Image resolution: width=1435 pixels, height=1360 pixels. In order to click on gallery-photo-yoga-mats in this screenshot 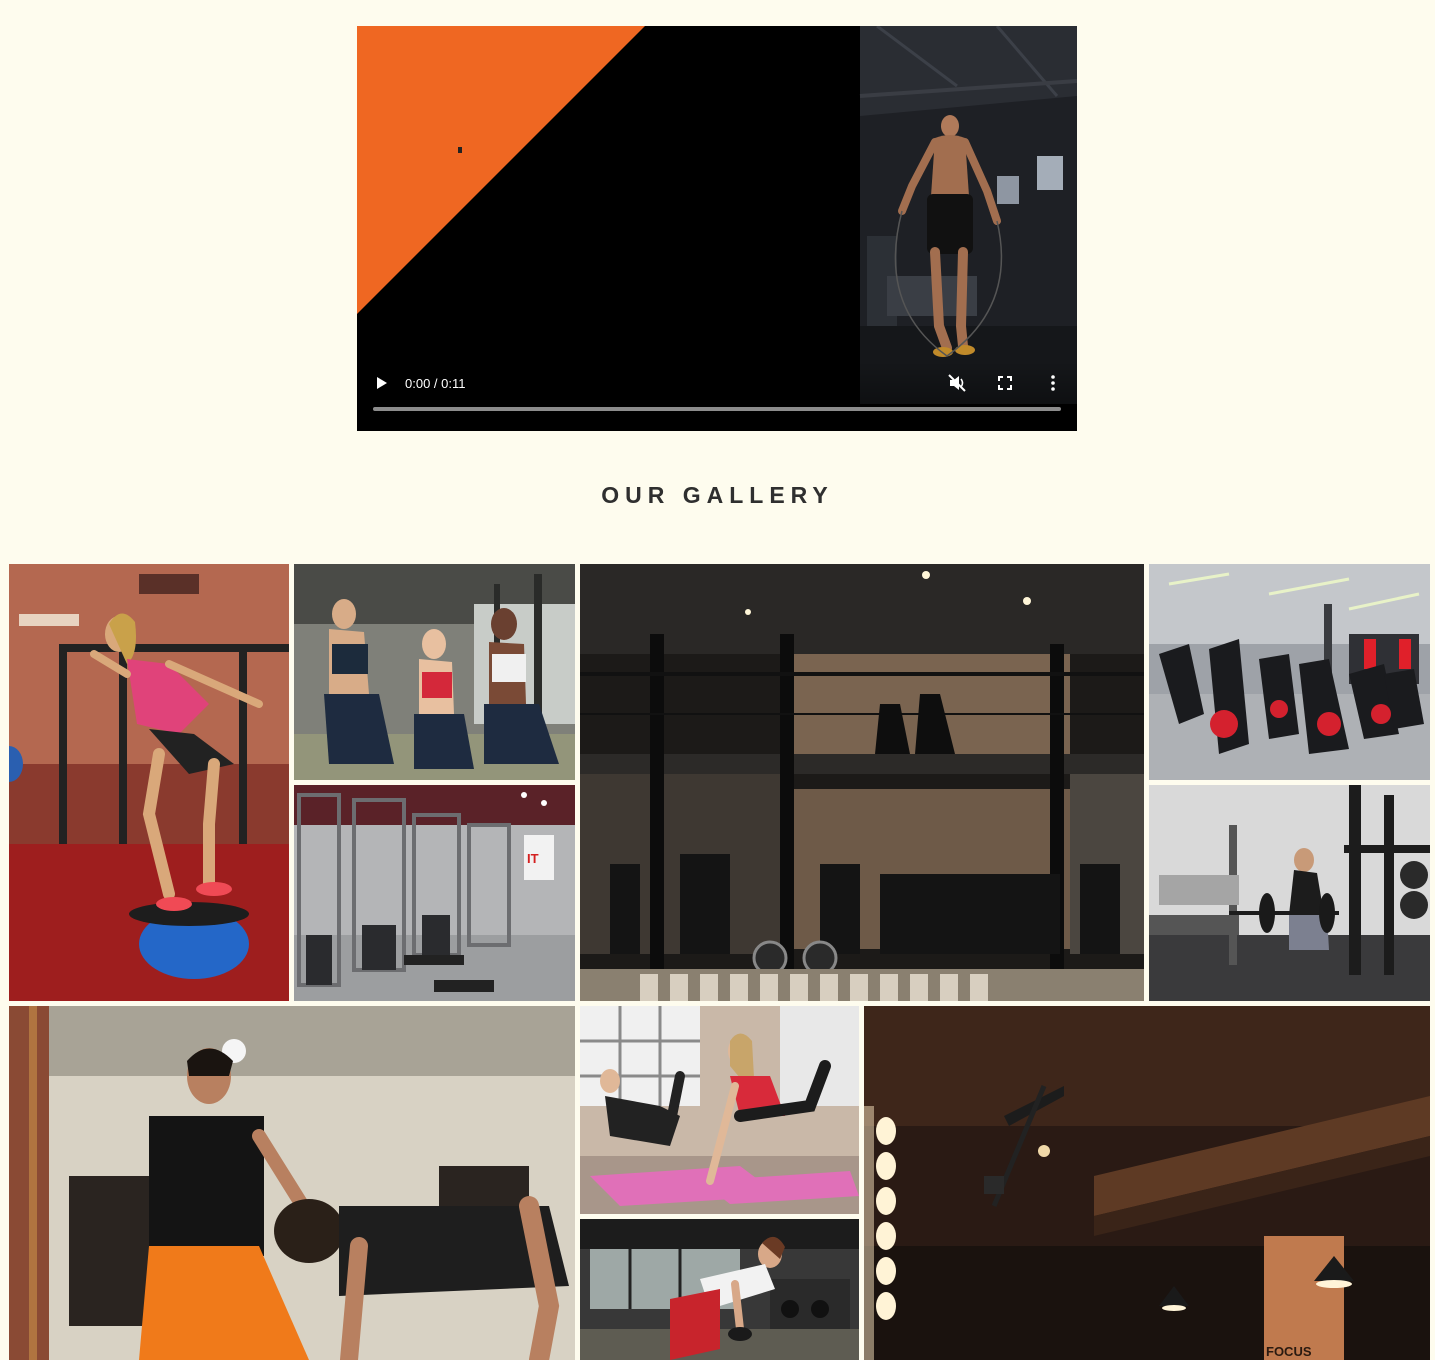, I will do `click(719, 1110)`.